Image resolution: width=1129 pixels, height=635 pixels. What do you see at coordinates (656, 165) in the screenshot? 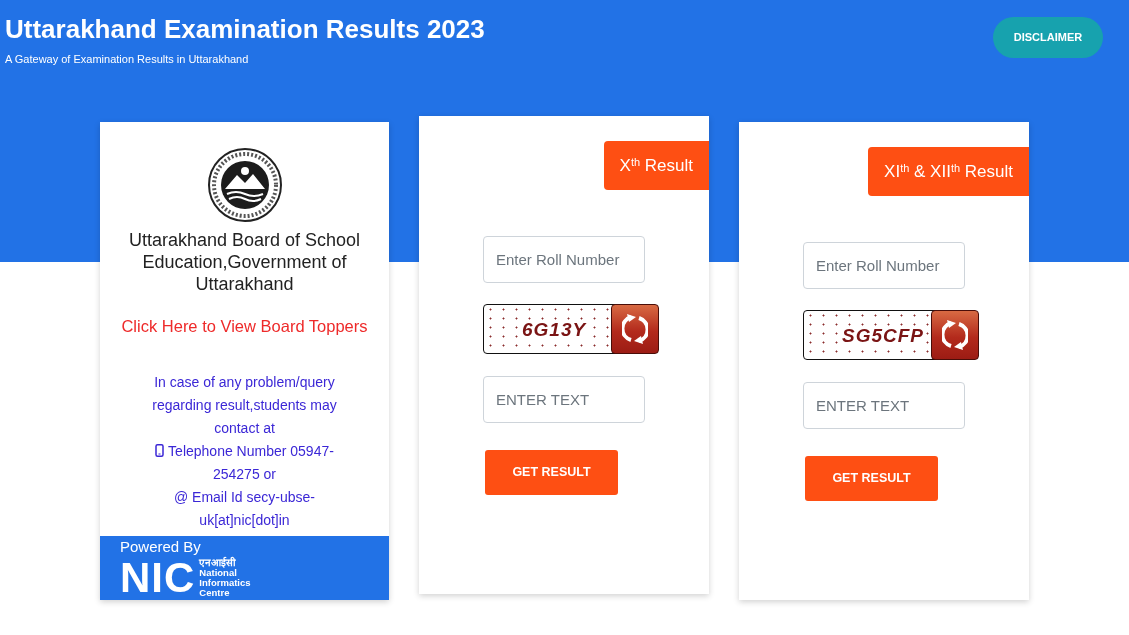
I see `result-heading: X$^{th}$ Result` at bounding box center [656, 165].